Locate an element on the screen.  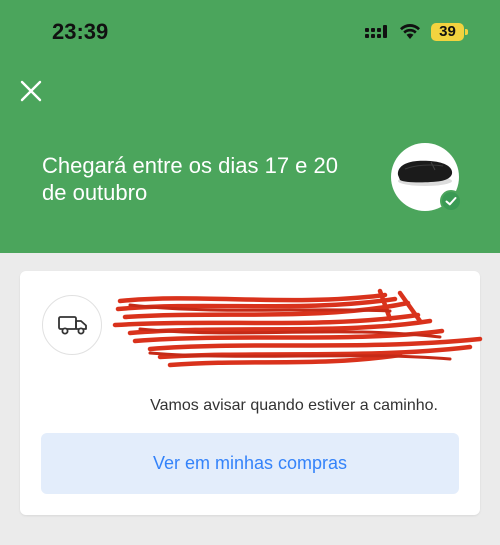
redaction-scribble is located at coordinates (297, 328).